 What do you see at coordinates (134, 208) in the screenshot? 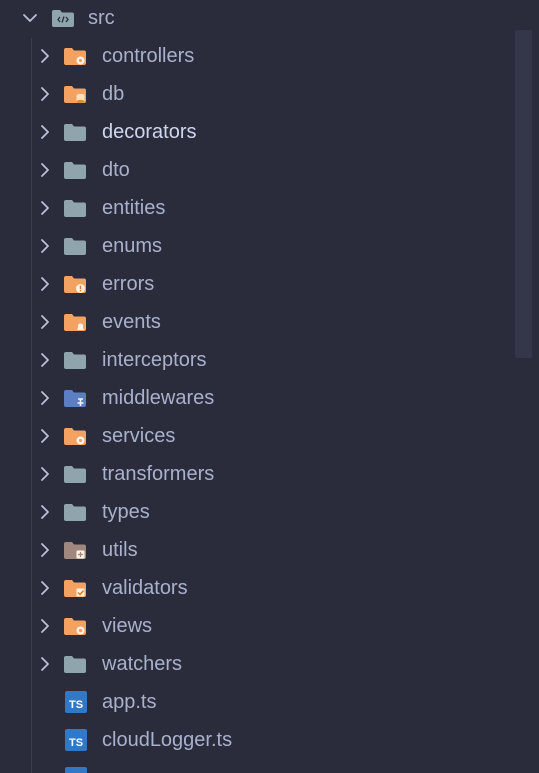
I see `folder-label: entities` at bounding box center [134, 208].